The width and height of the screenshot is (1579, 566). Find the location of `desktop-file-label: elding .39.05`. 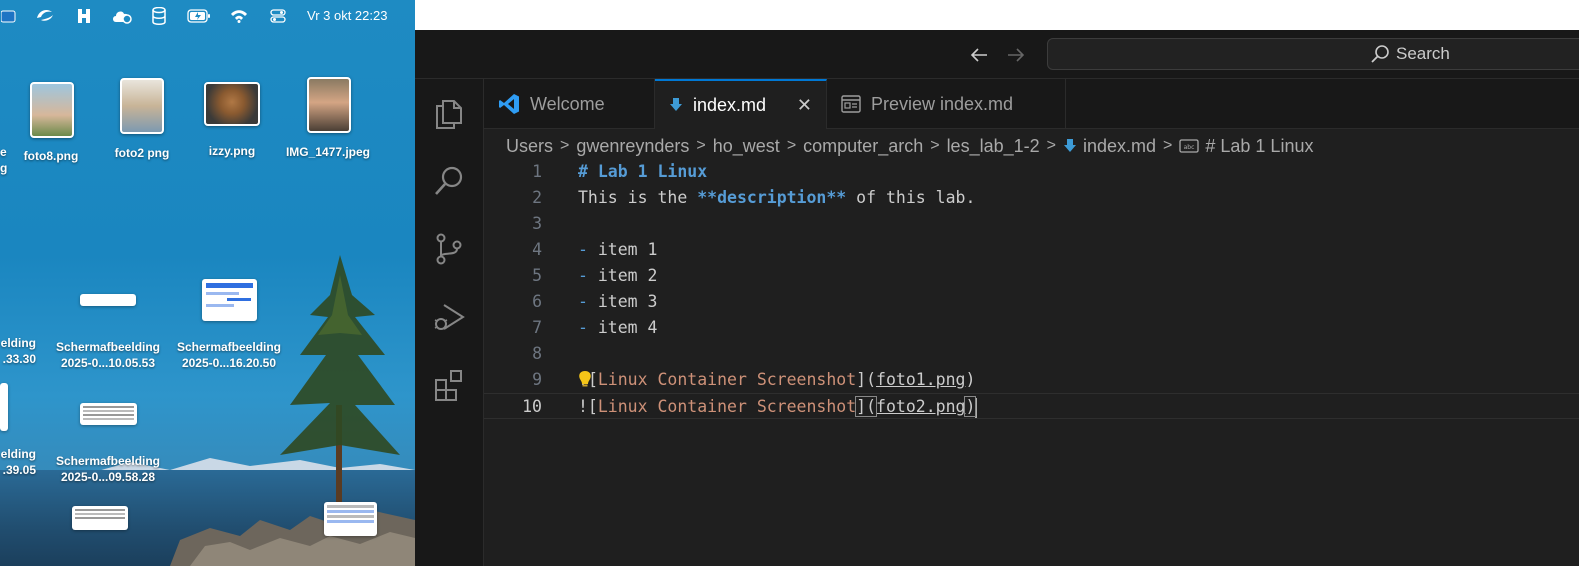

desktop-file-label: elding .39.05 is located at coordinates (18, 462).